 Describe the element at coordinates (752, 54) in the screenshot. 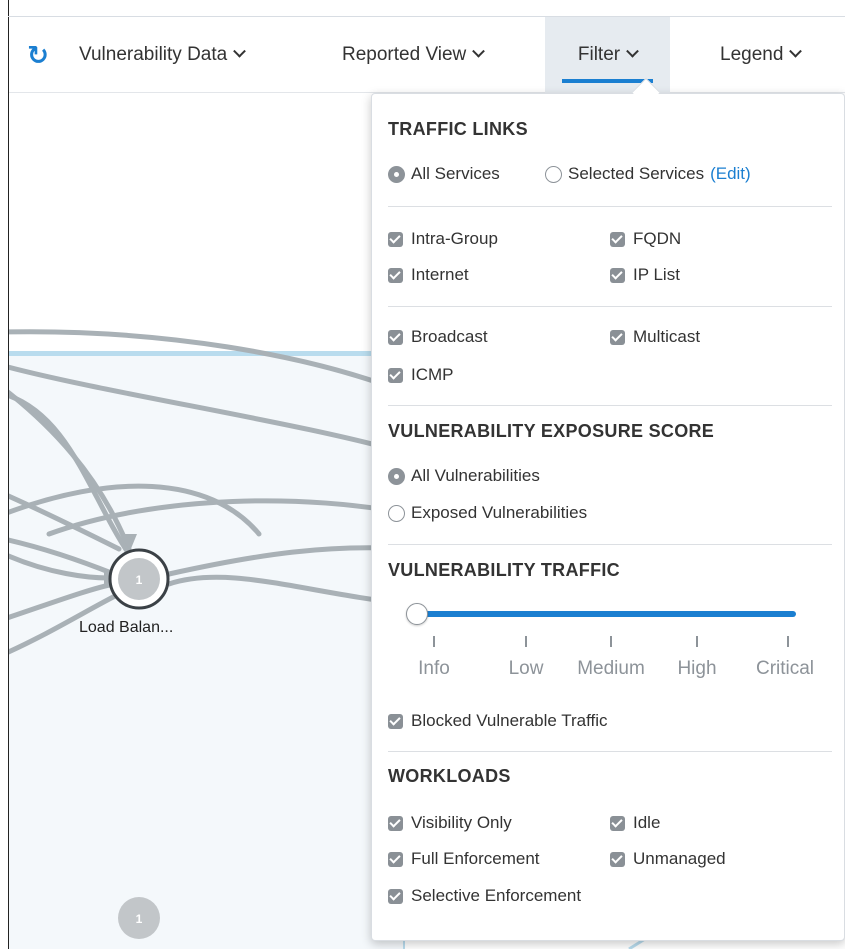

I see `legend-label: Legend` at that location.